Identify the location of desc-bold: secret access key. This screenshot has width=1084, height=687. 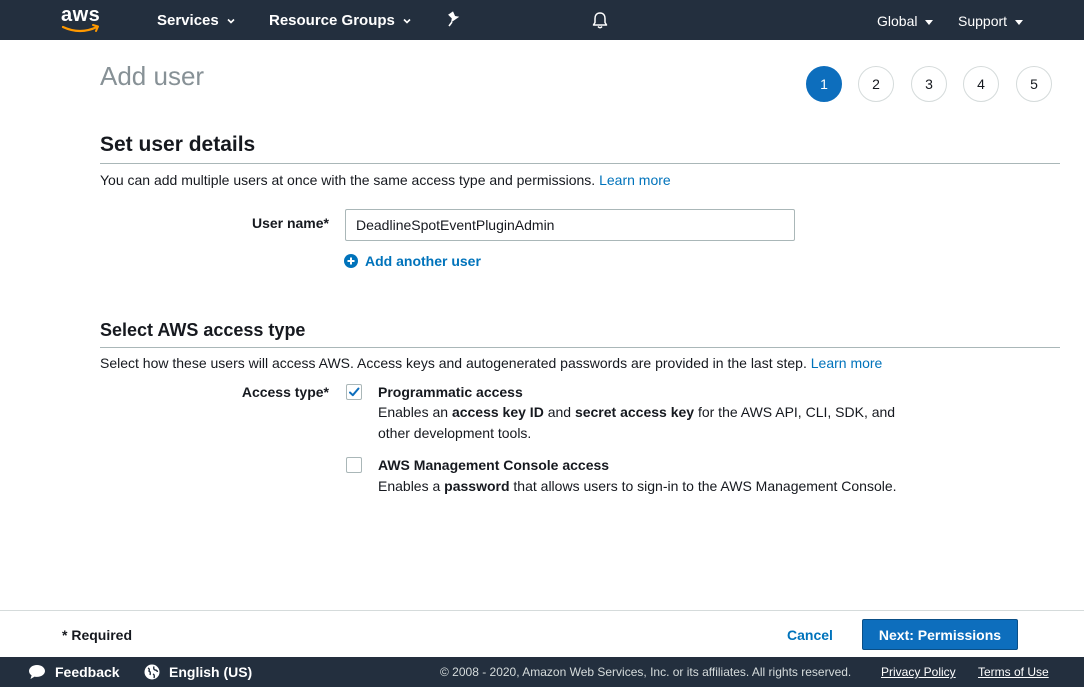
(634, 412).